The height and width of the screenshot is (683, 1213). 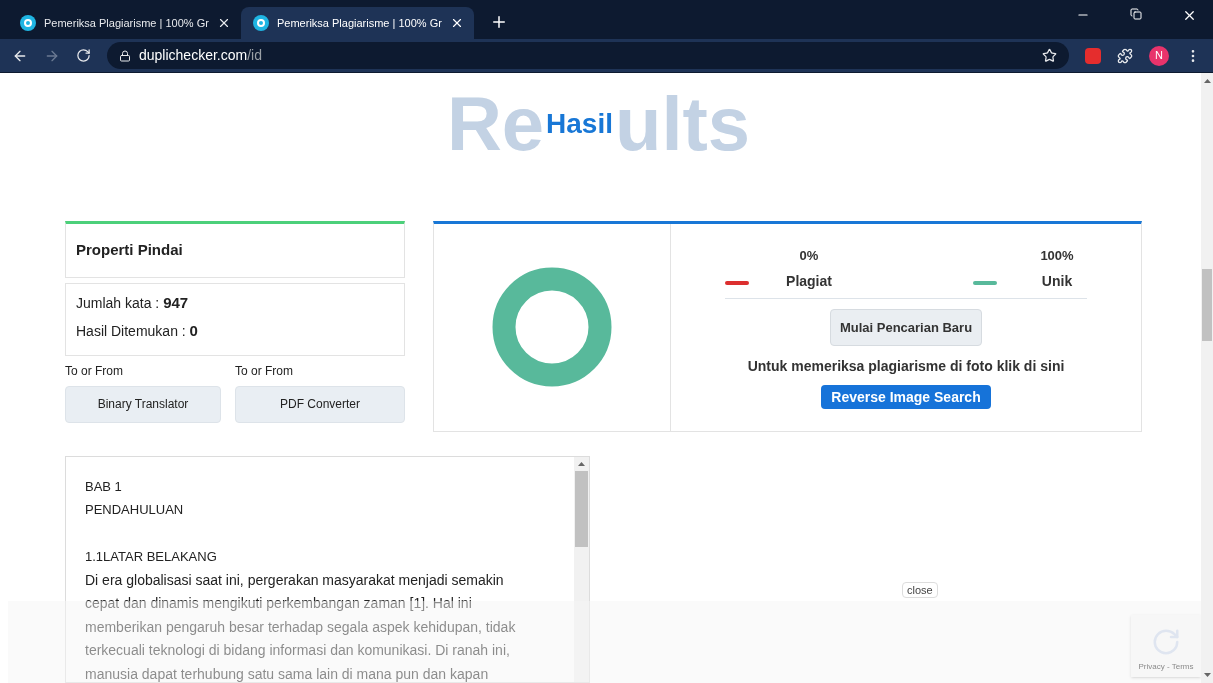 What do you see at coordinates (1166, 667) in the screenshot?
I see `recaptcha-links: Privacy - Terms` at bounding box center [1166, 667].